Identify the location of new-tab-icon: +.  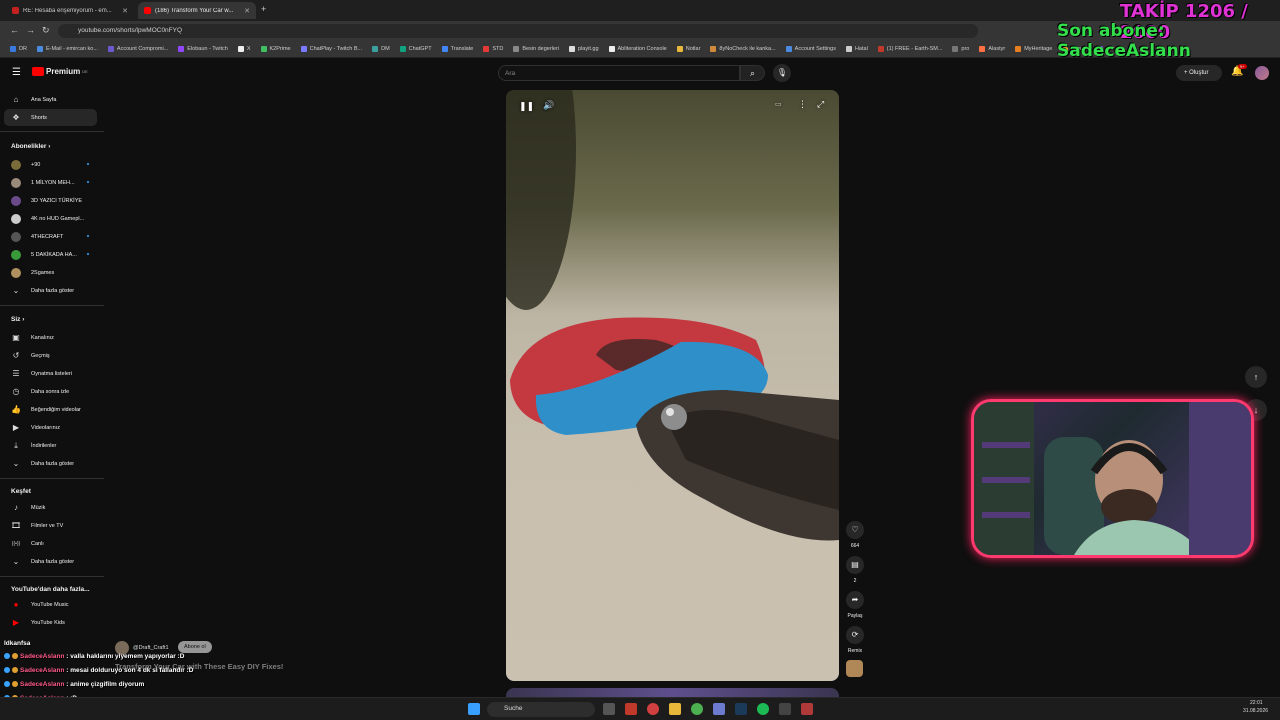
(263, 9).